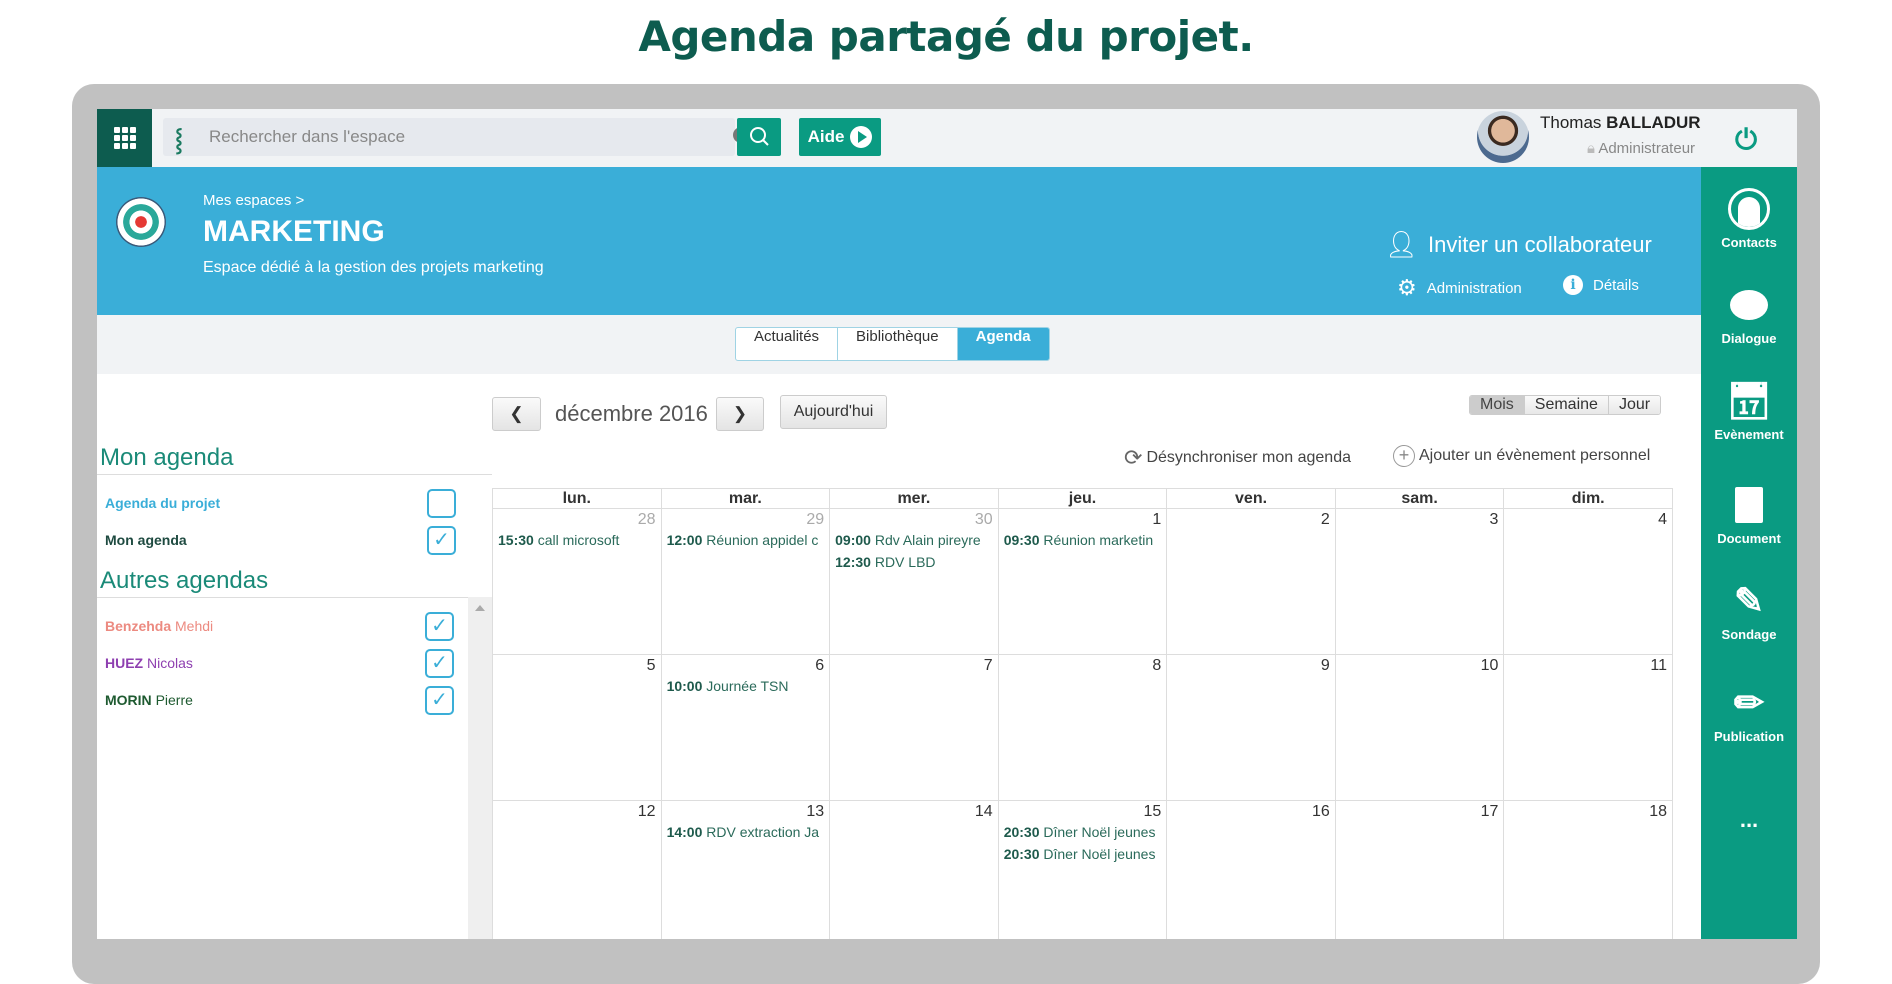 The image size is (1892, 984). I want to click on lock-icon: 🔒︎, so click(1591, 148).